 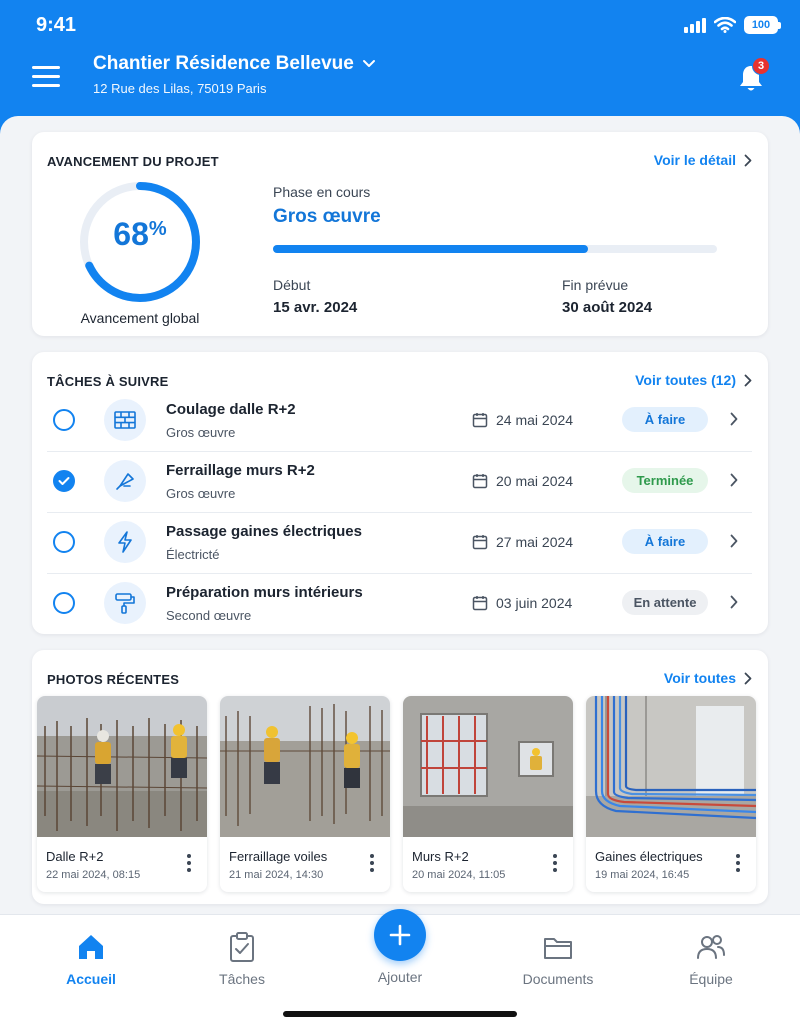 I want to click on tab-home-label: Accueil, so click(x=91, y=979).